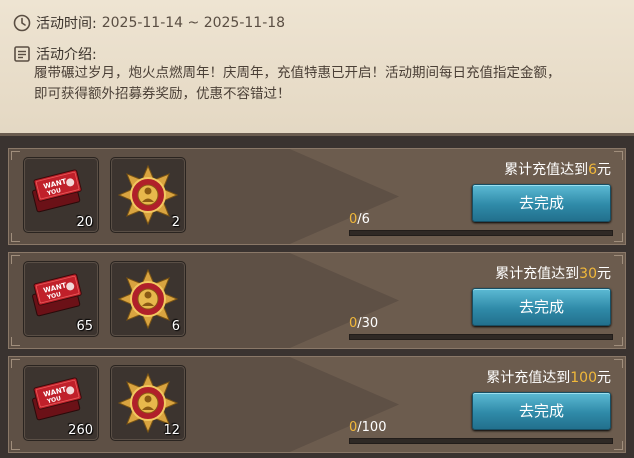 This screenshot has height=458, width=634. Describe the element at coordinates (61, 195) in the screenshot. I see `reward-item-recruit-ticket: WANT YOU 20` at that location.